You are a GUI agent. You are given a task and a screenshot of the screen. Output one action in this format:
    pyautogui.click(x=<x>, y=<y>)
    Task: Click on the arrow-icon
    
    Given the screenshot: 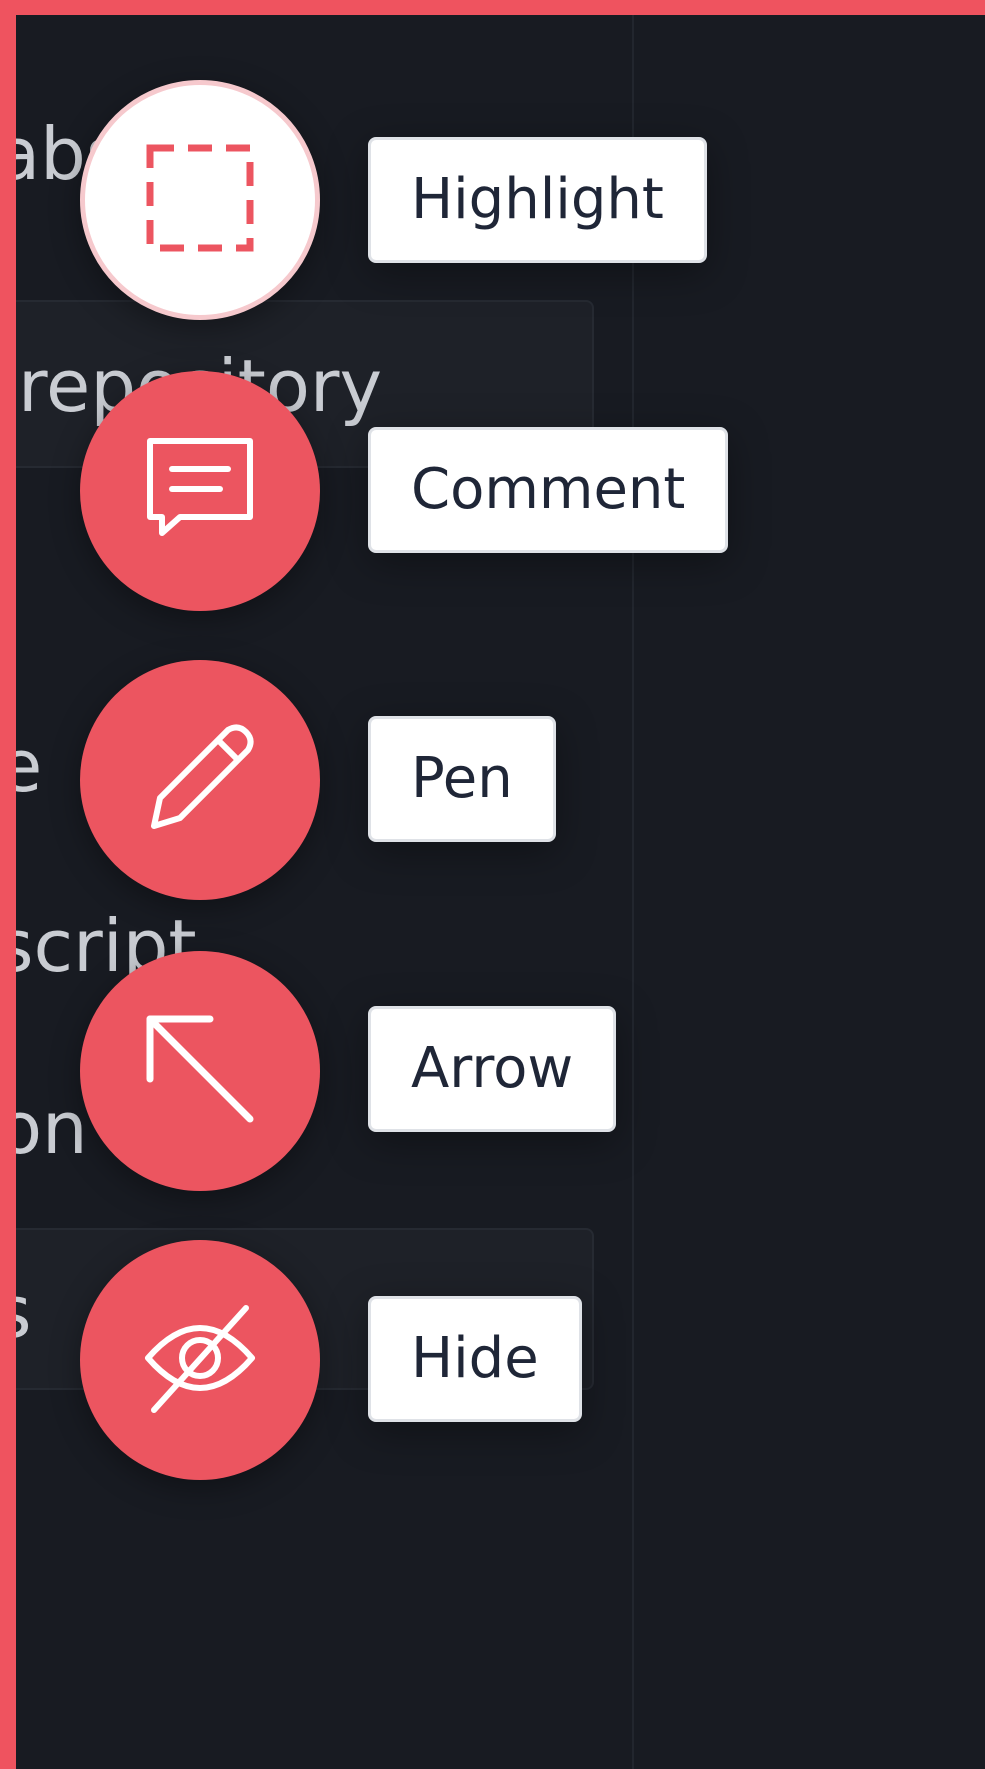 What is the action you would take?
    pyautogui.click(x=200, y=1071)
    